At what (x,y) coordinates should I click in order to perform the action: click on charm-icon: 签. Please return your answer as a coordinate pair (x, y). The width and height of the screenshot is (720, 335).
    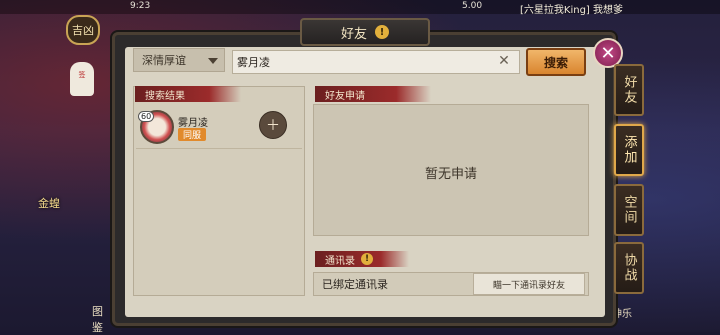
    Looking at the image, I should click on (82, 79).